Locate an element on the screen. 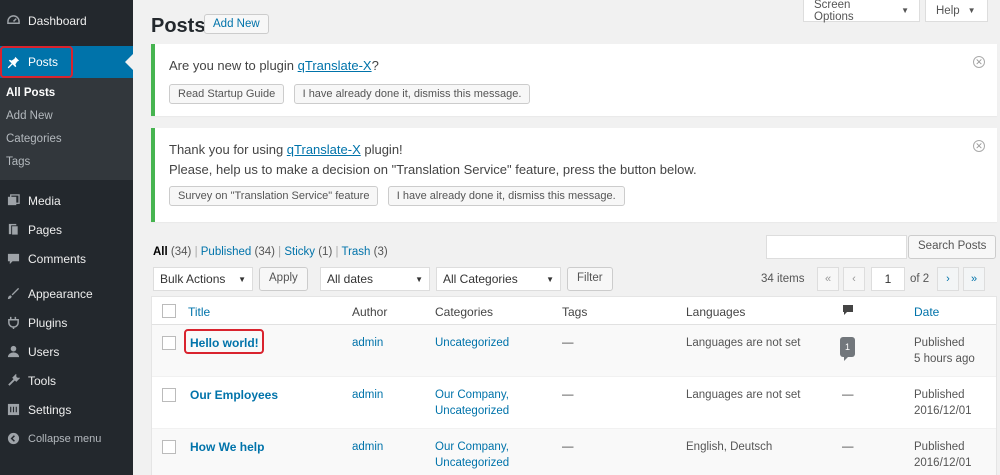 This screenshot has width=1000, height=475. menu-label: Comments is located at coordinates (57, 258).